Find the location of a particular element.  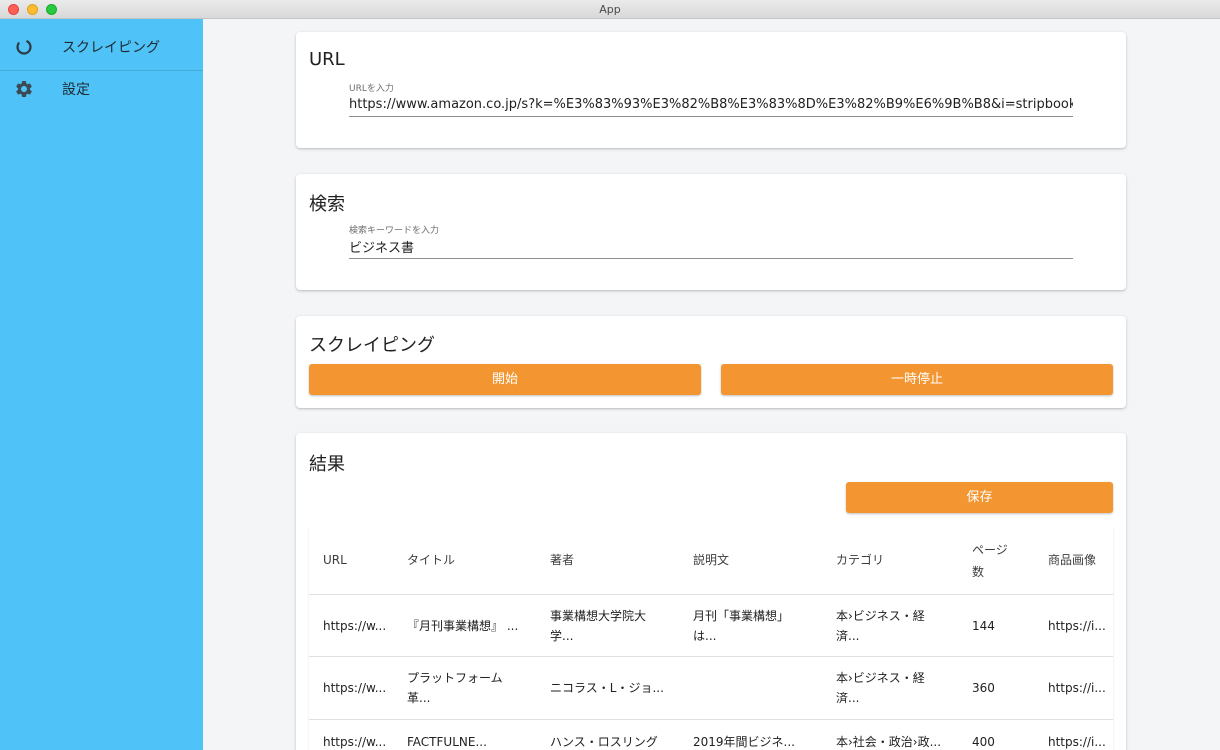

url-input is located at coordinates (711, 105).